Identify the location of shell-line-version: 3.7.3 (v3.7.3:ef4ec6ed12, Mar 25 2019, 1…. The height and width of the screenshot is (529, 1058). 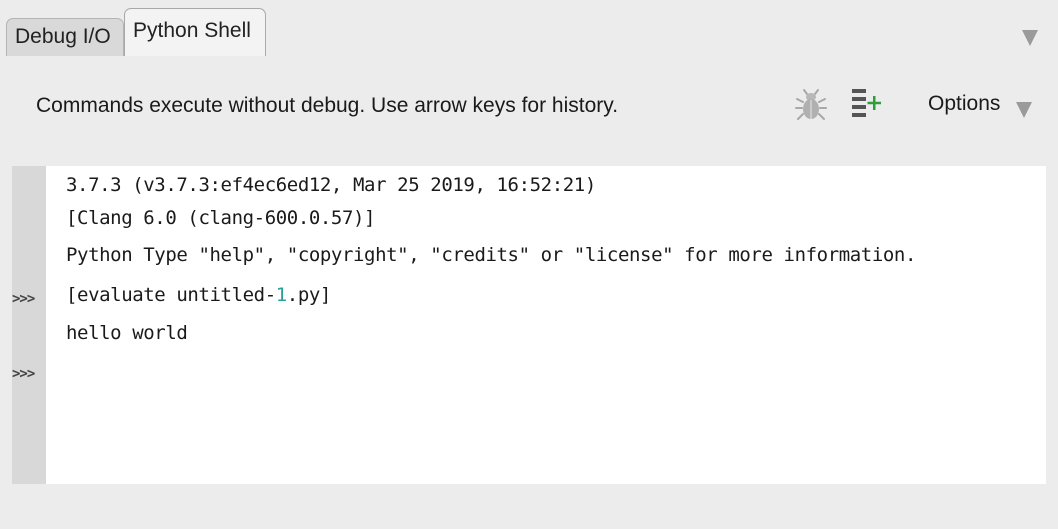
(331, 185).